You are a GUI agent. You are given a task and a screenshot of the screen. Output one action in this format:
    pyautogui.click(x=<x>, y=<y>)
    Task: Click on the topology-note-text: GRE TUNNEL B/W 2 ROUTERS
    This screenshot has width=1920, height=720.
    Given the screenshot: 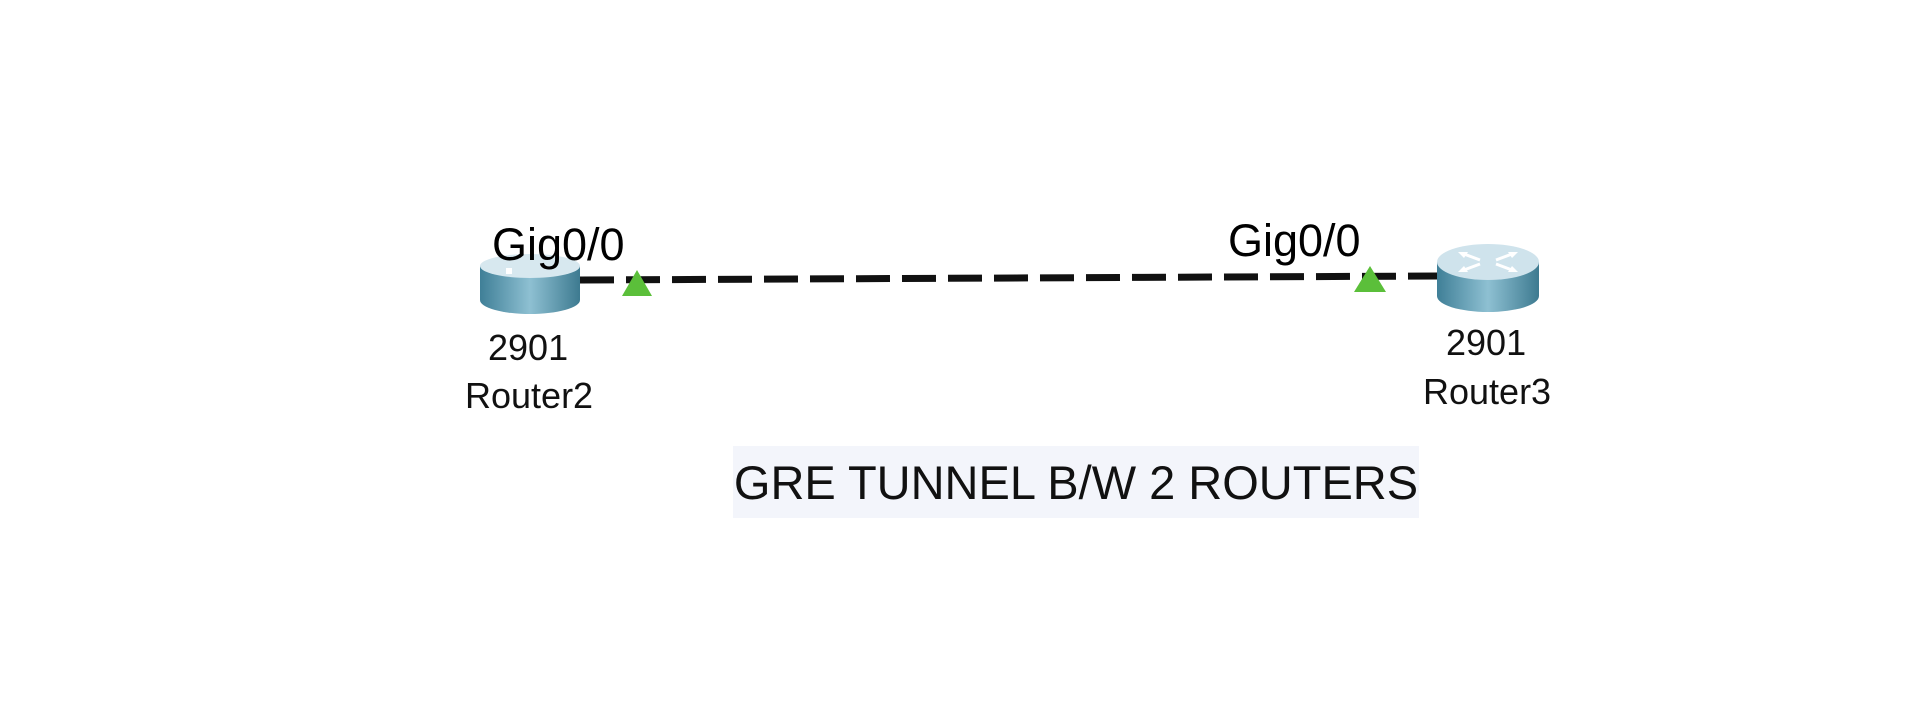 What is the action you would take?
    pyautogui.click(x=1076, y=482)
    